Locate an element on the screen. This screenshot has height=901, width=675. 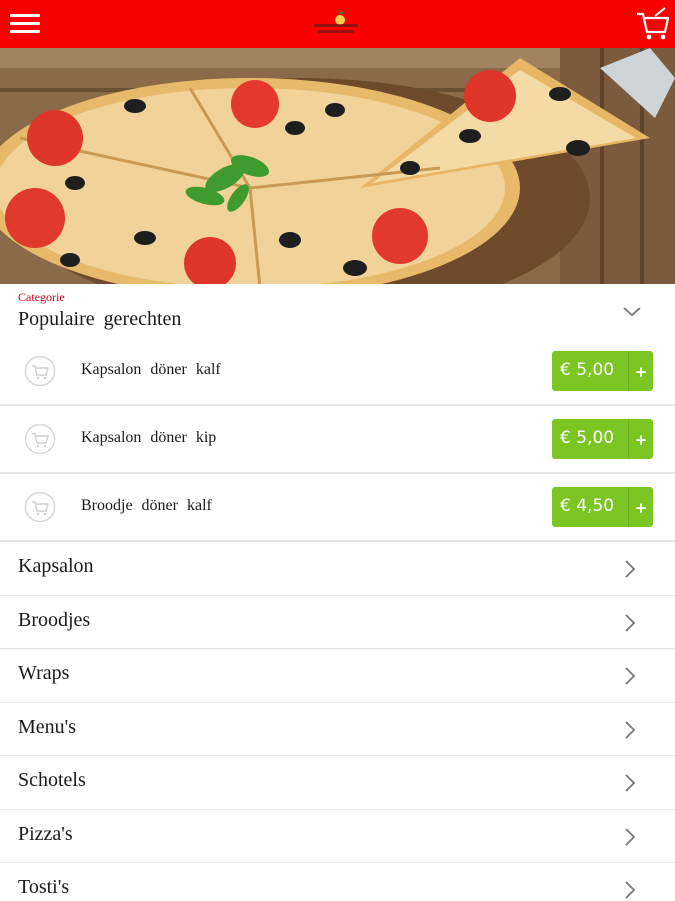
category-item-label: Wraps is located at coordinates (44, 673).